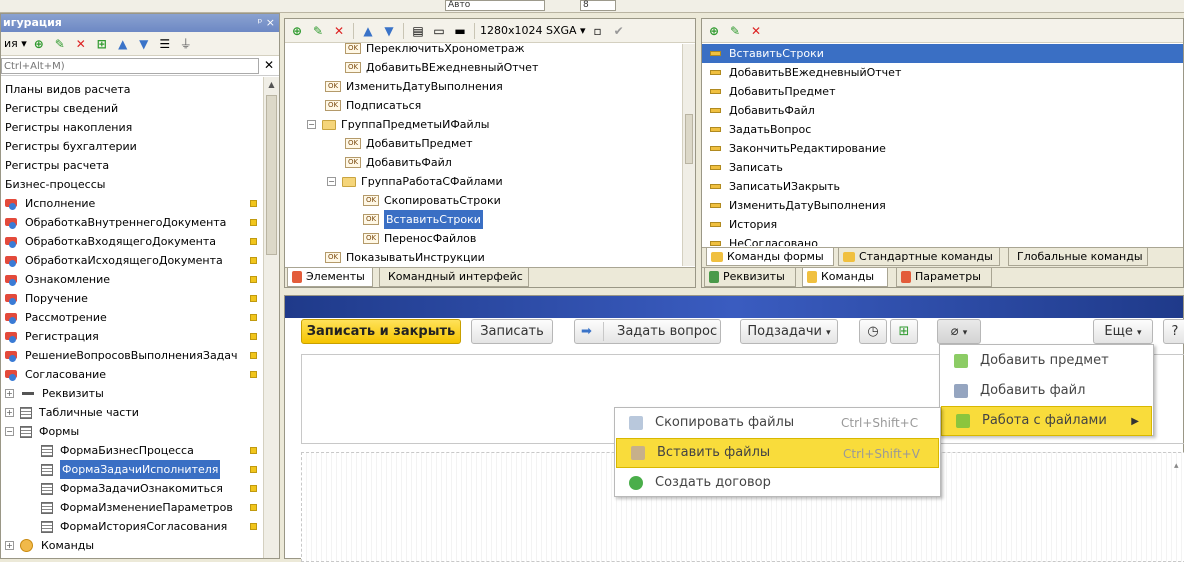  I want to click on view-icon: ▭, so click(439, 31).